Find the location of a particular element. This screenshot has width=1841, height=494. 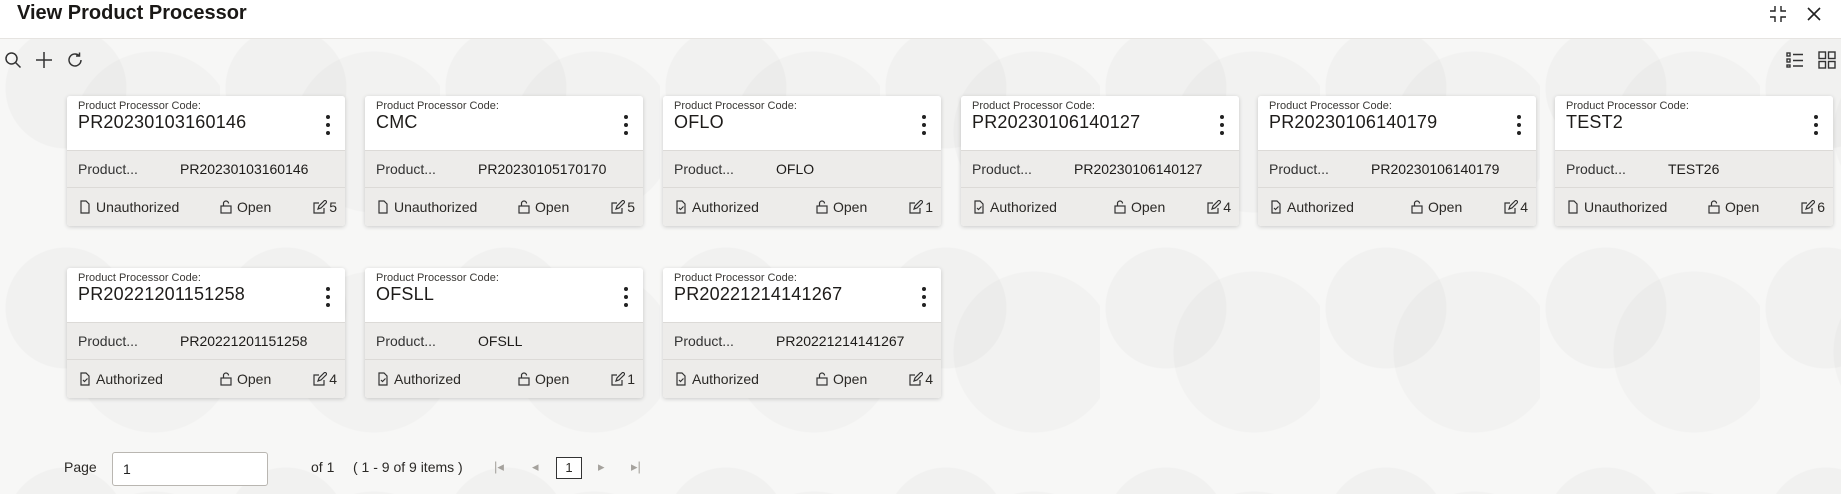

grid-view-icon is located at coordinates (1827, 60).